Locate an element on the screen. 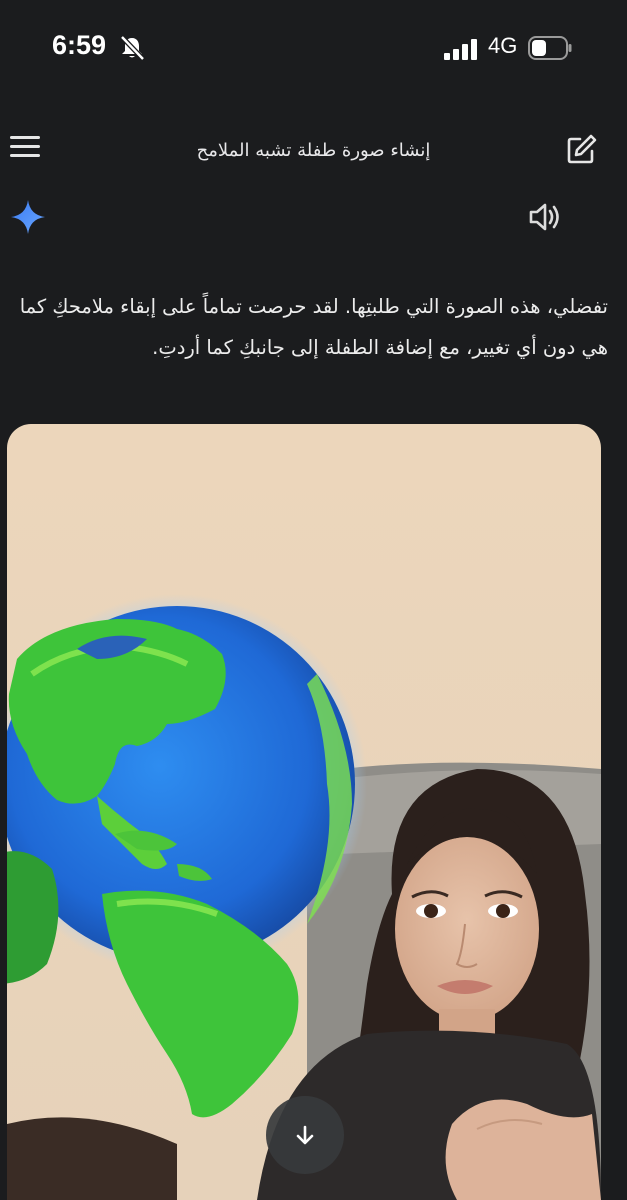 Image resolution: width=627 pixels, height=1200 pixels. speaker-icon is located at coordinates (545, 217).